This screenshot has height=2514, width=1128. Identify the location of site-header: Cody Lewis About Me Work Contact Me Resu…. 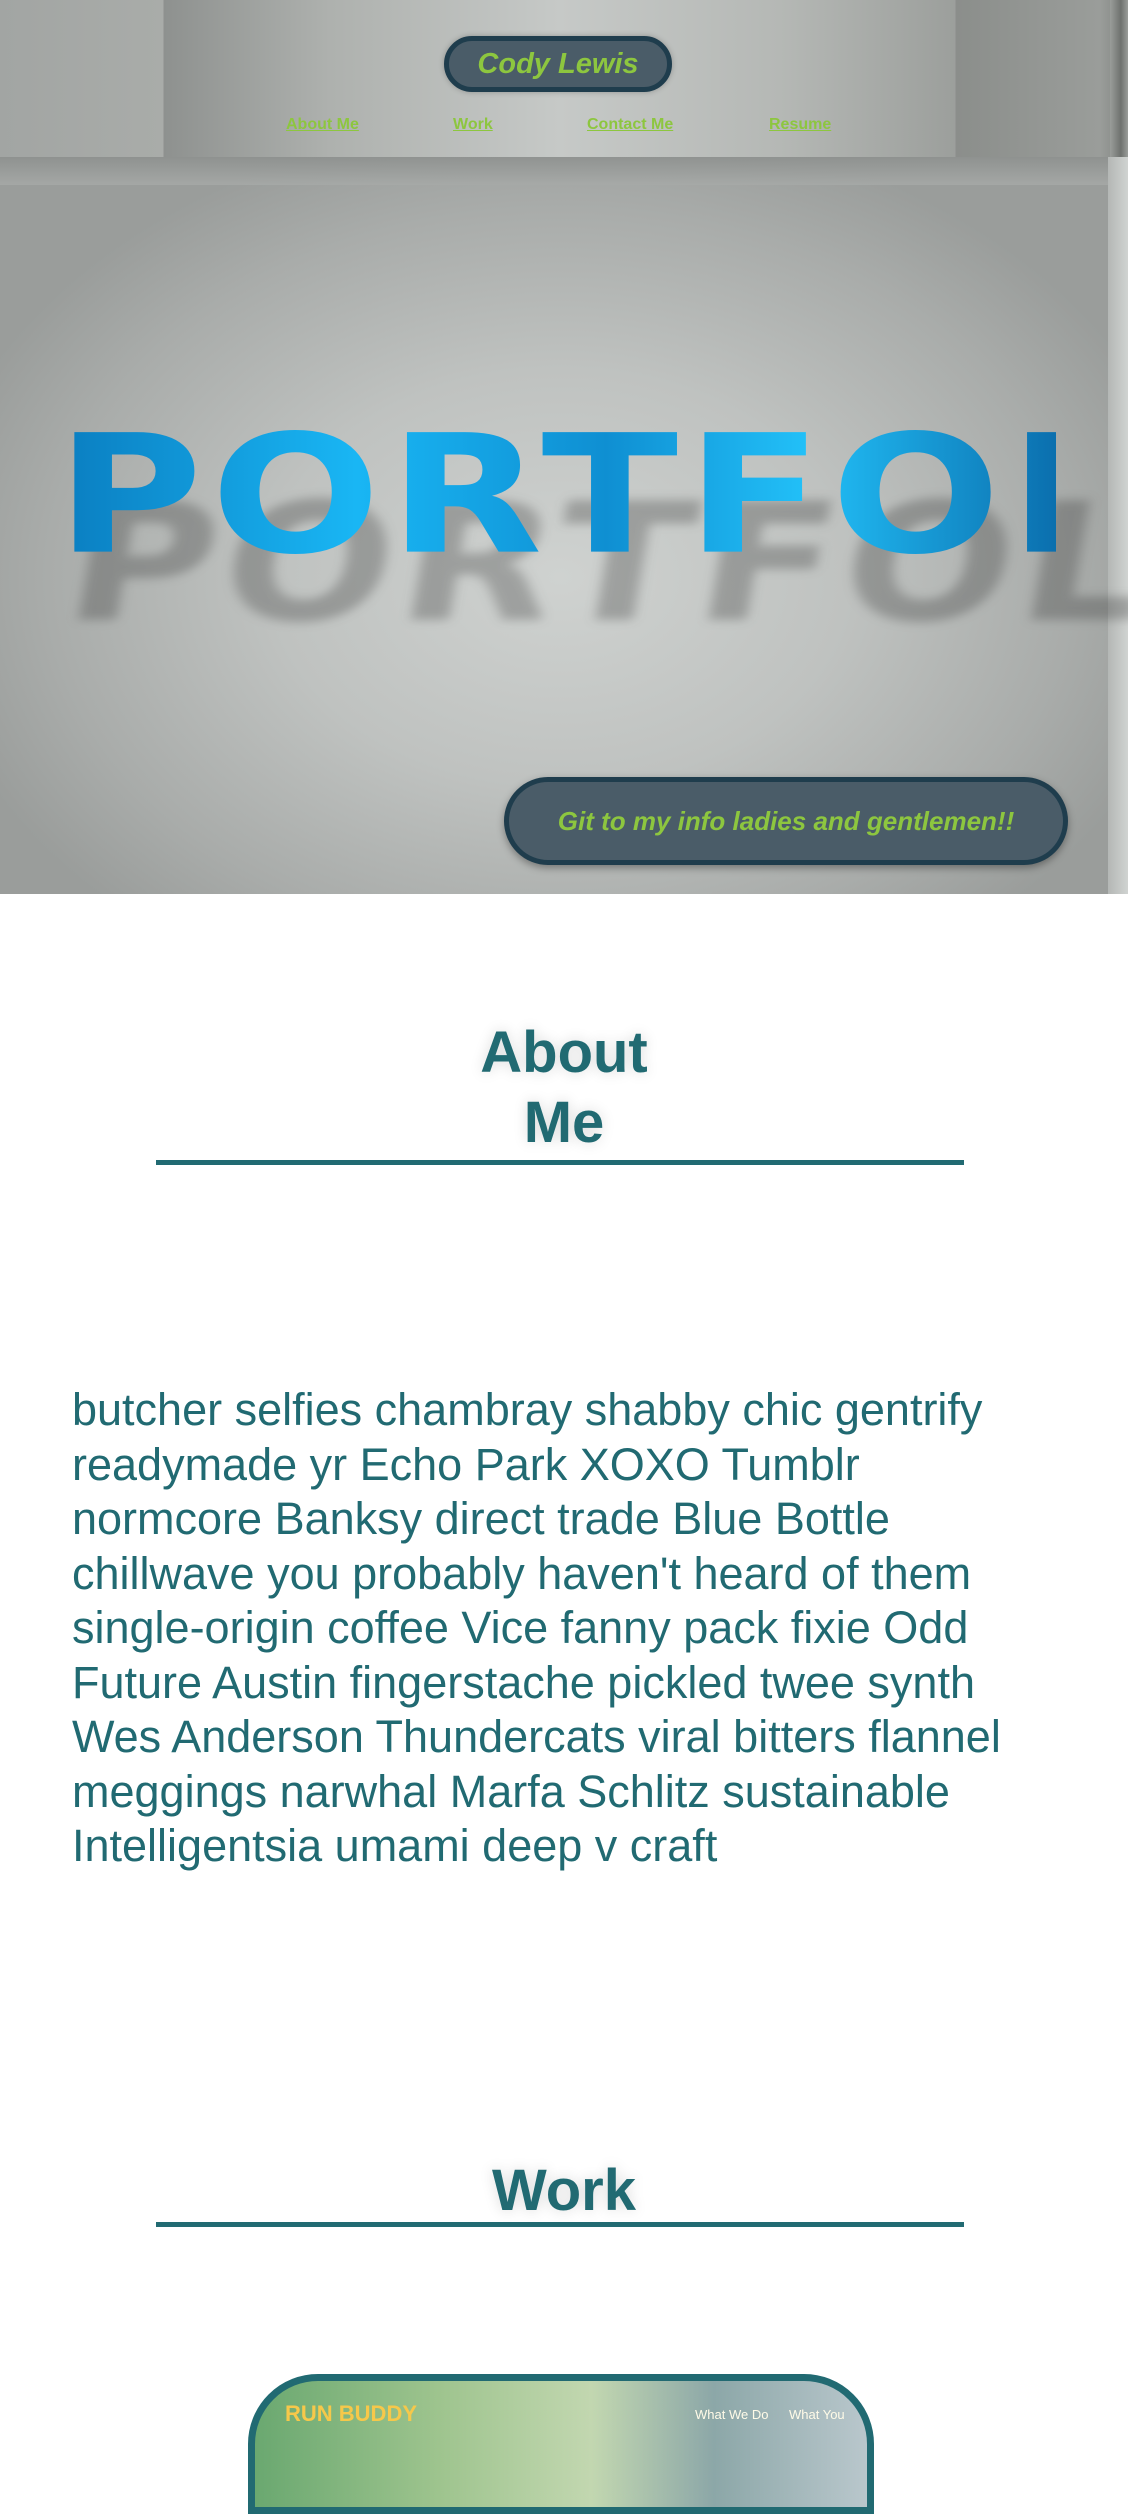
(564, 78).